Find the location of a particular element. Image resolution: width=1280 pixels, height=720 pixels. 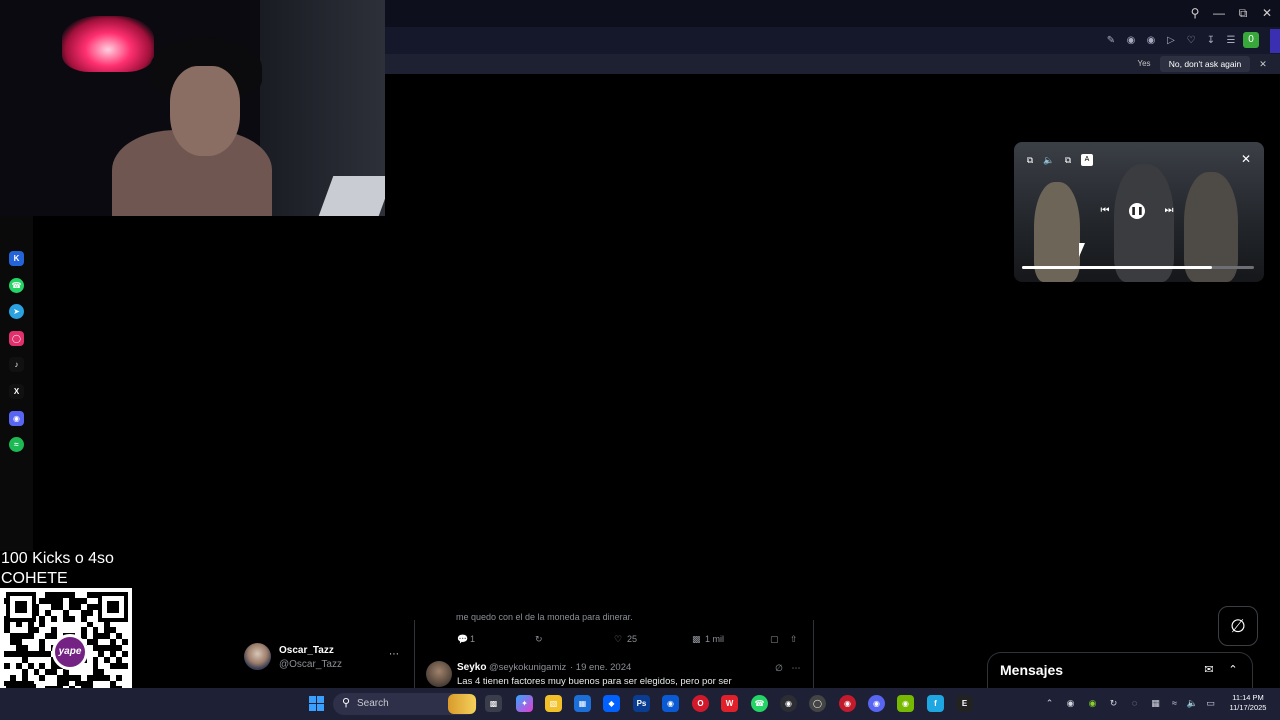

razer-icon: ◉ is located at coordinates (1092, 703).